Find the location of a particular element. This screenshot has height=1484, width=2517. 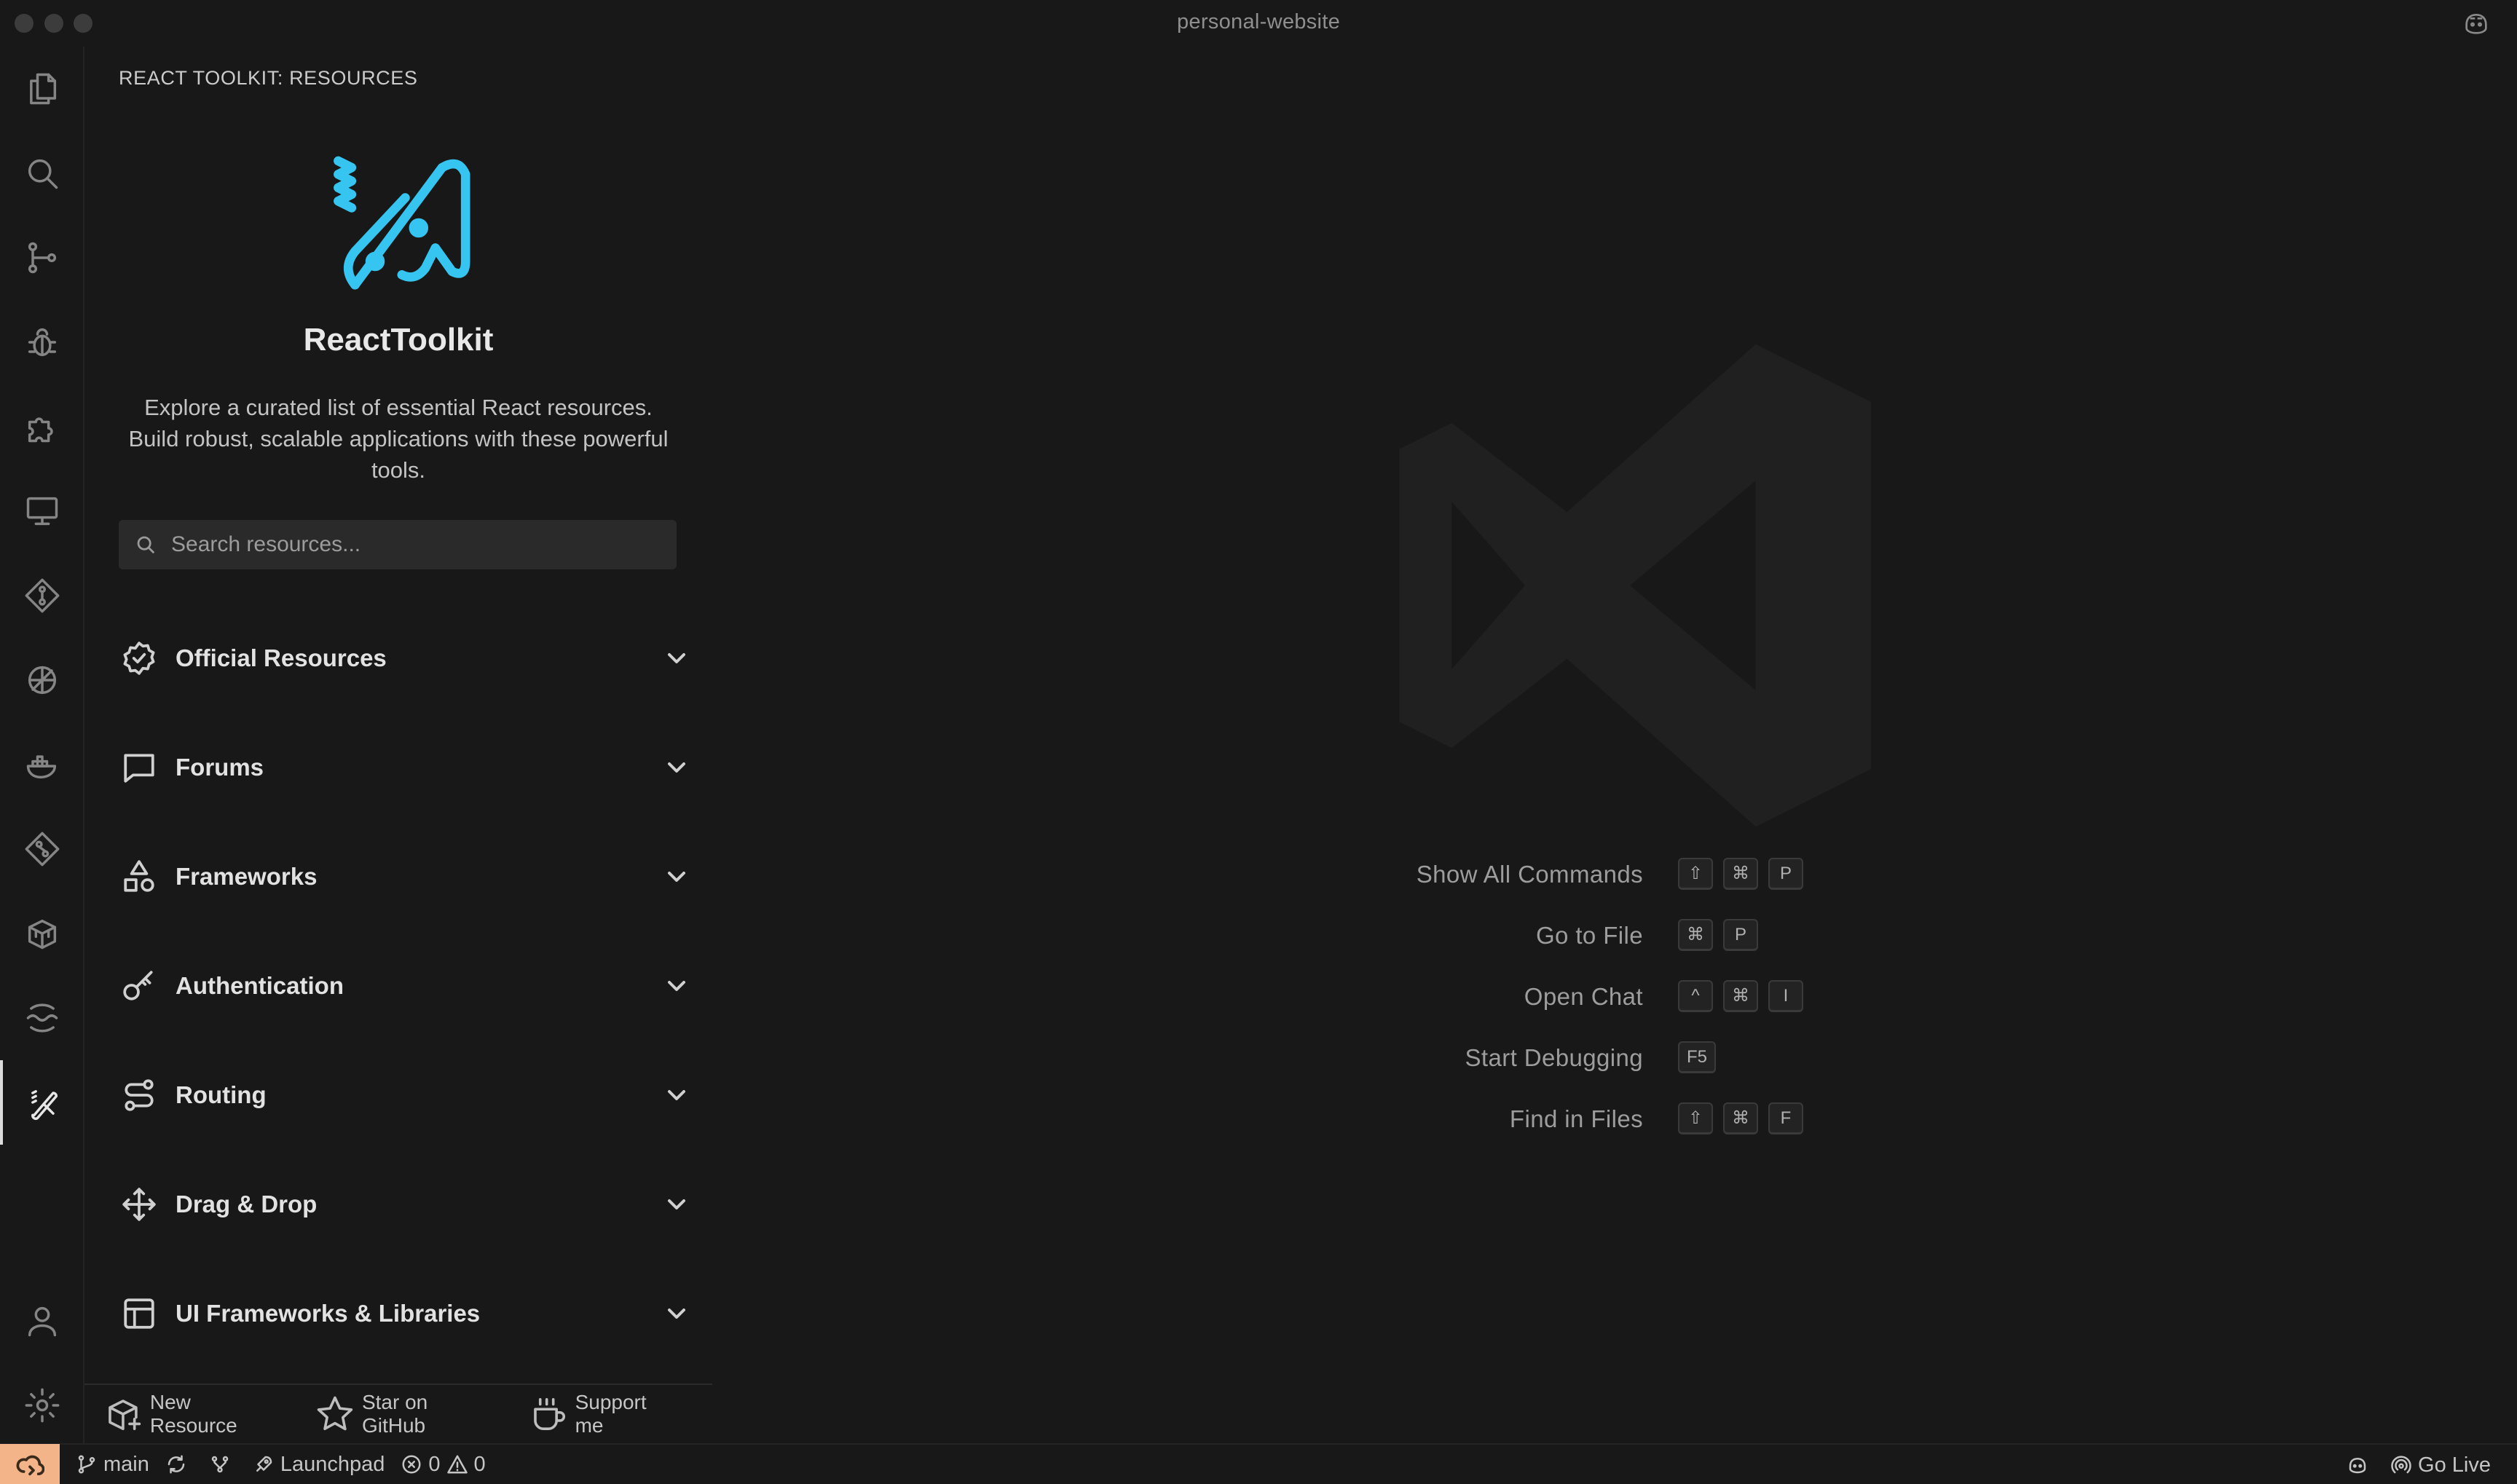

rocket-icon is located at coordinates (264, 1464).